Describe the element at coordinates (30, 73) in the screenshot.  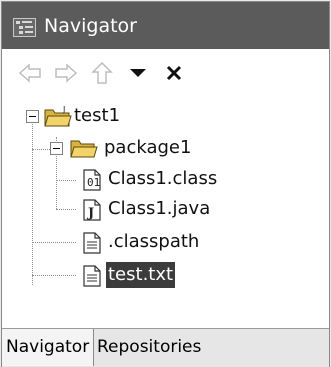
I see `back-arrow-icon` at that location.